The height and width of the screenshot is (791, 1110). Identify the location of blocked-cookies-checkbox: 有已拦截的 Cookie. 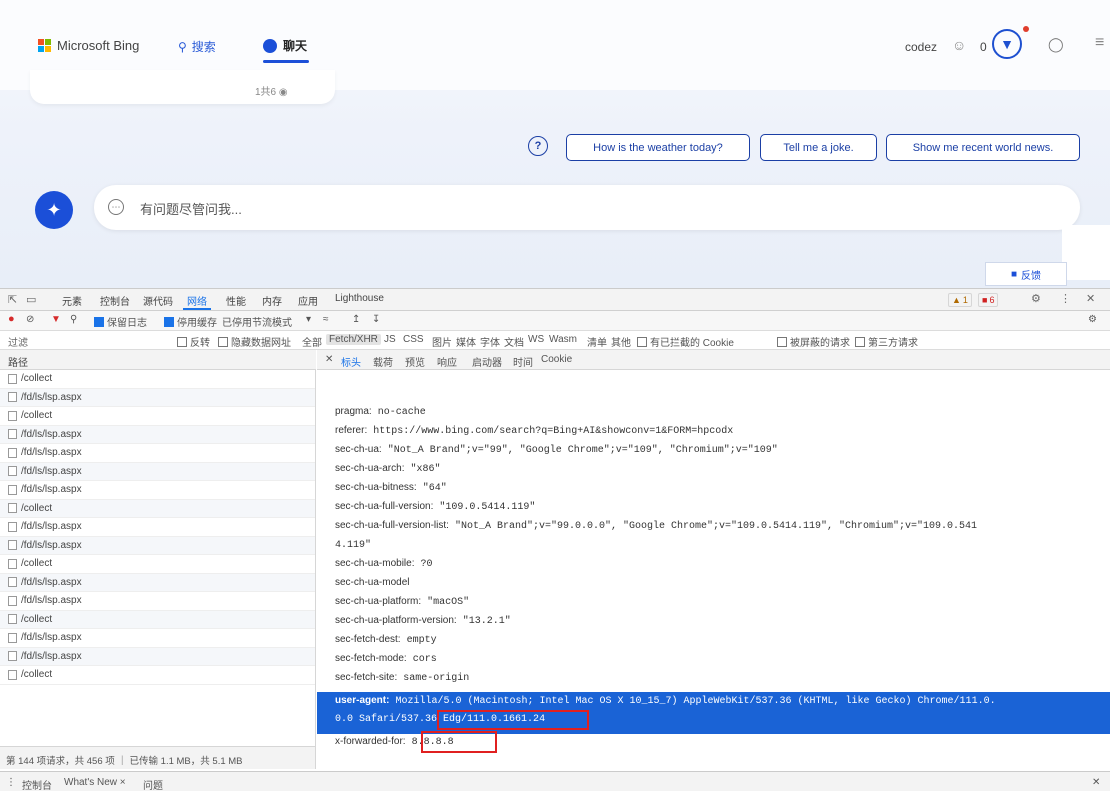
(685, 341).